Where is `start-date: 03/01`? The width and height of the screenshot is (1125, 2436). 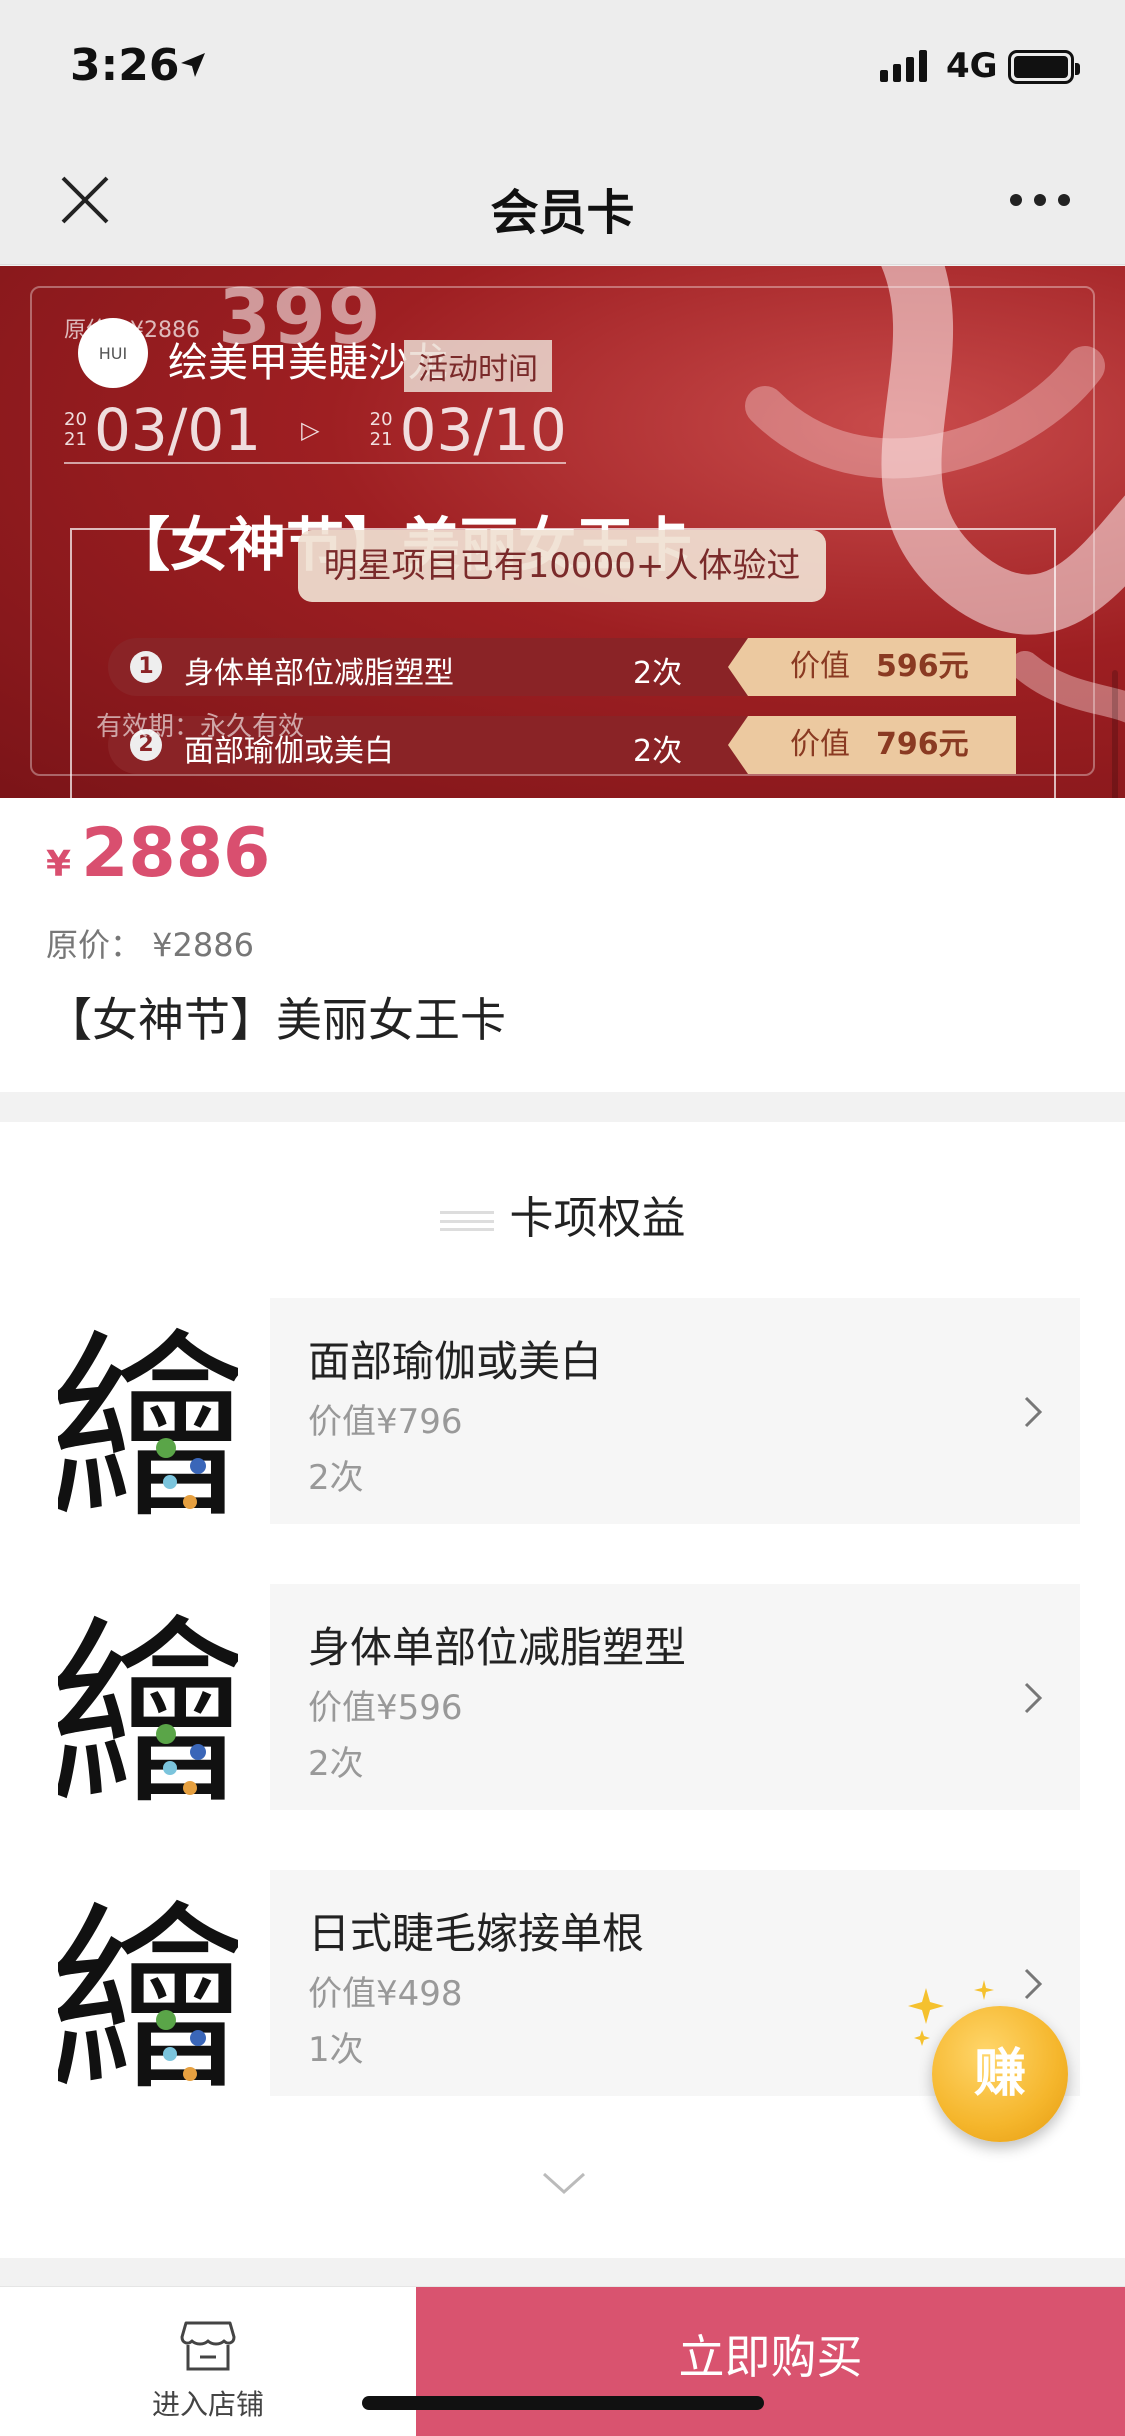 start-date: 03/01 is located at coordinates (178, 430).